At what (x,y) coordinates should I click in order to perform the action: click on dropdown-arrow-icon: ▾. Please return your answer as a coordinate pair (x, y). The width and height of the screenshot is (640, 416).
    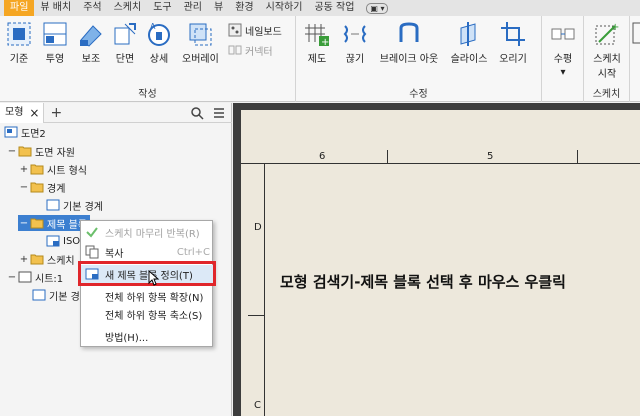
    Looking at the image, I should click on (563, 72).